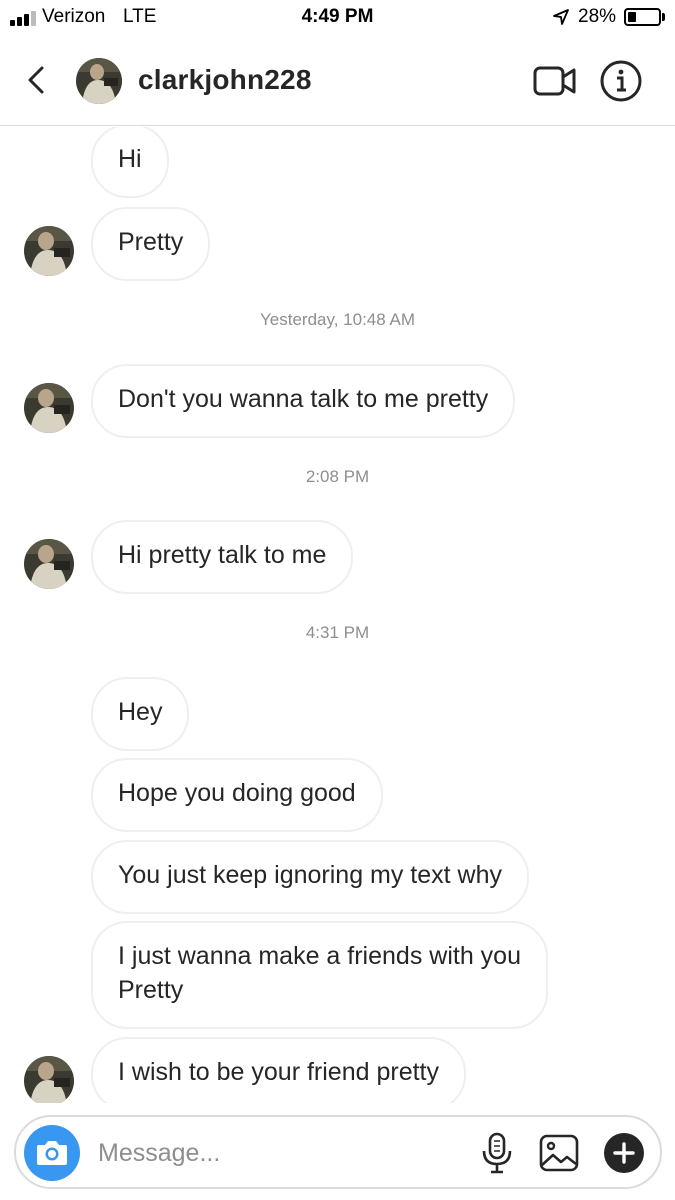 This screenshot has height=1200, width=675. What do you see at coordinates (621, 81) in the screenshot?
I see `info-icon` at bounding box center [621, 81].